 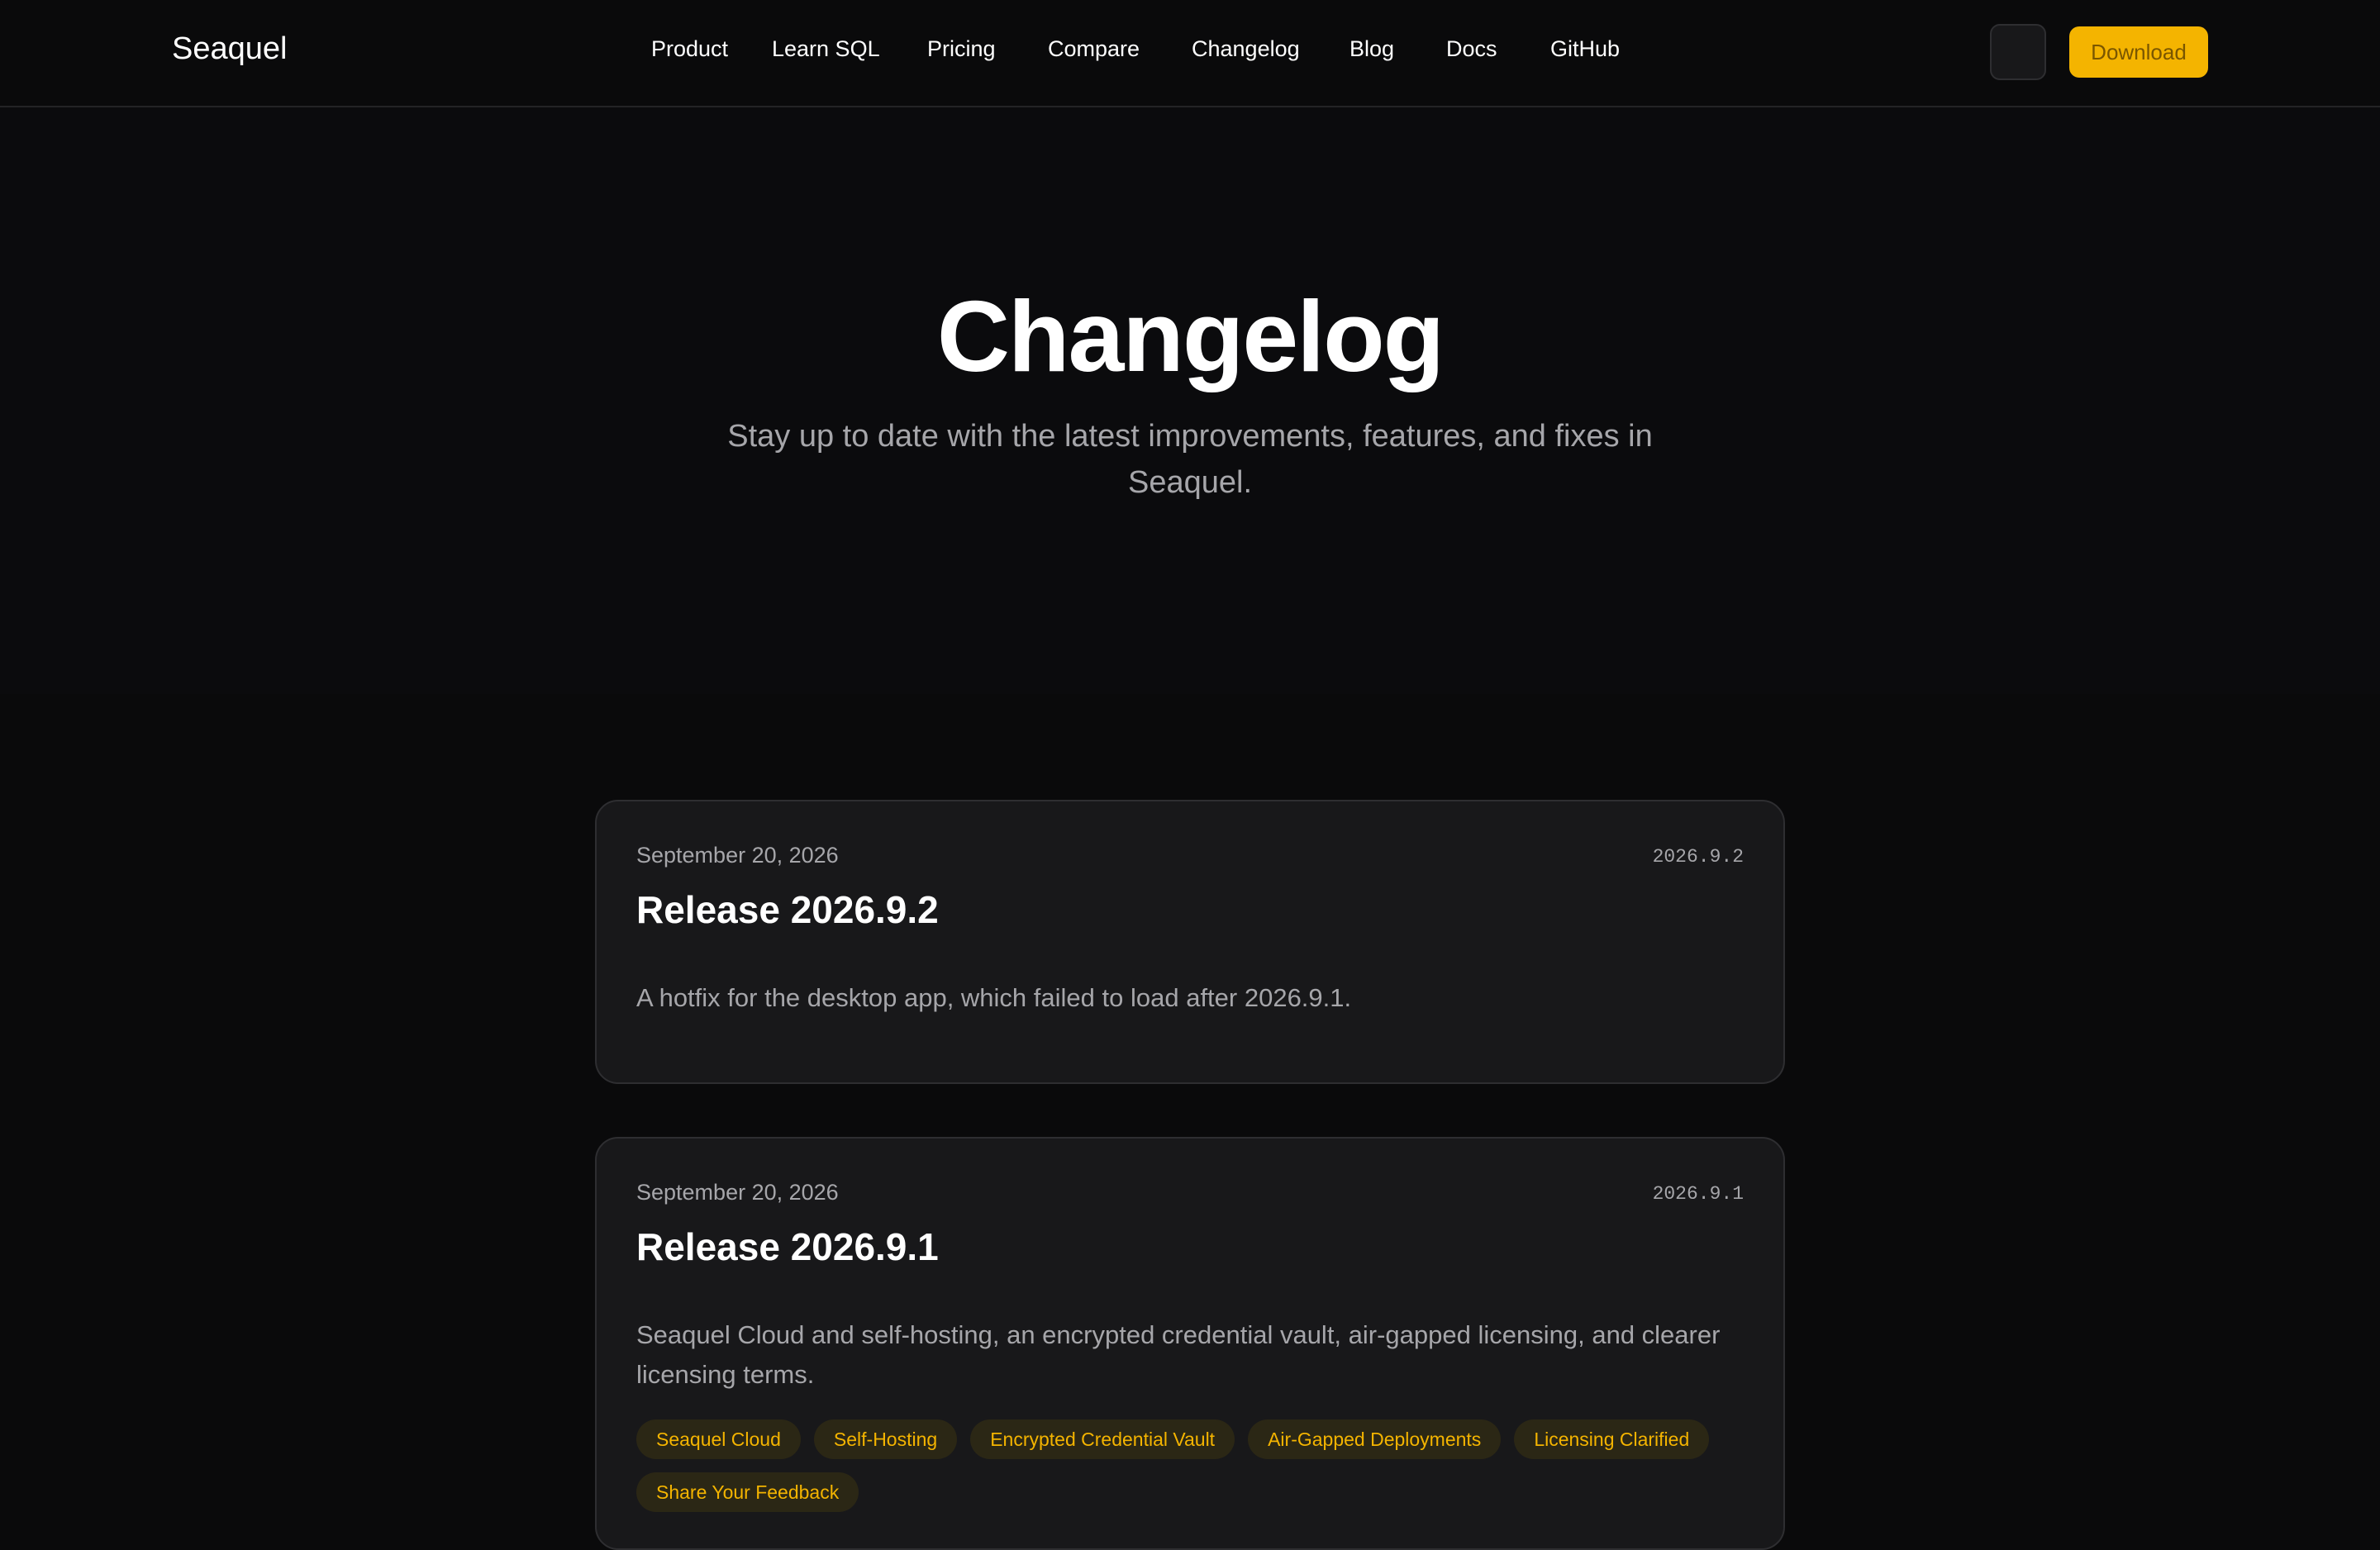 What do you see at coordinates (1371, 49) in the screenshot?
I see `nav-blog: Blog` at bounding box center [1371, 49].